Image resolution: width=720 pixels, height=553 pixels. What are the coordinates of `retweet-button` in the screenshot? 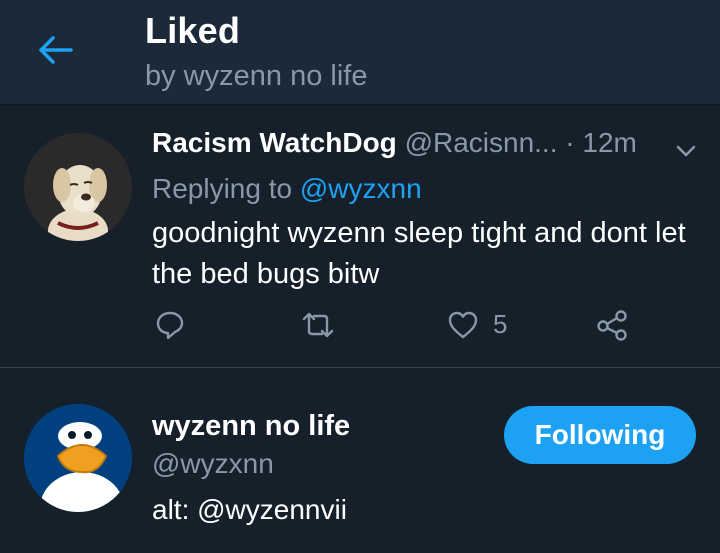 It's located at (318, 325).